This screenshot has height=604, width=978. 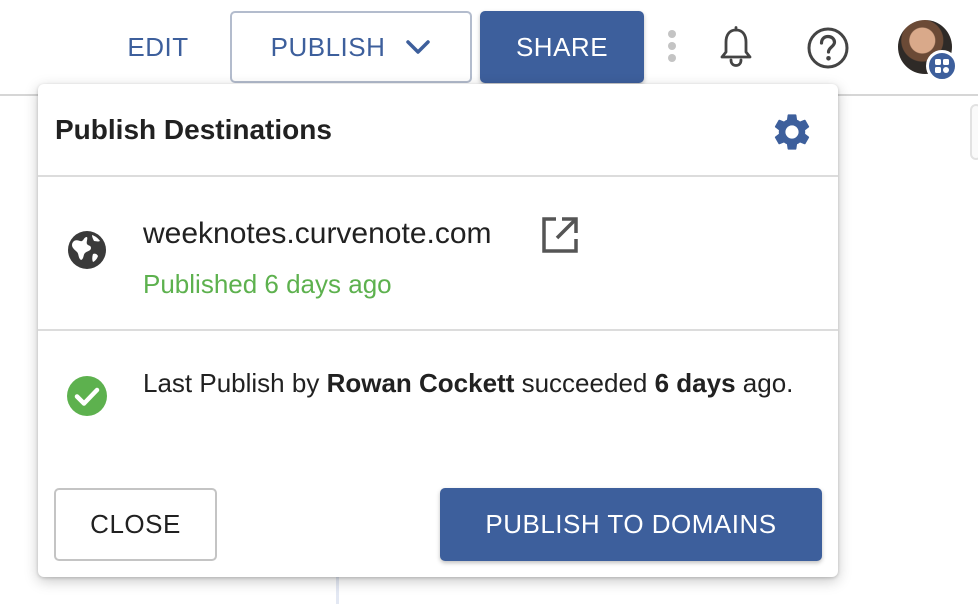 What do you see at coordinates (317, 233) in the screenshot?
I see `destination-domain: weeknotes.curvenote.com` at bounding box center [317, 233].